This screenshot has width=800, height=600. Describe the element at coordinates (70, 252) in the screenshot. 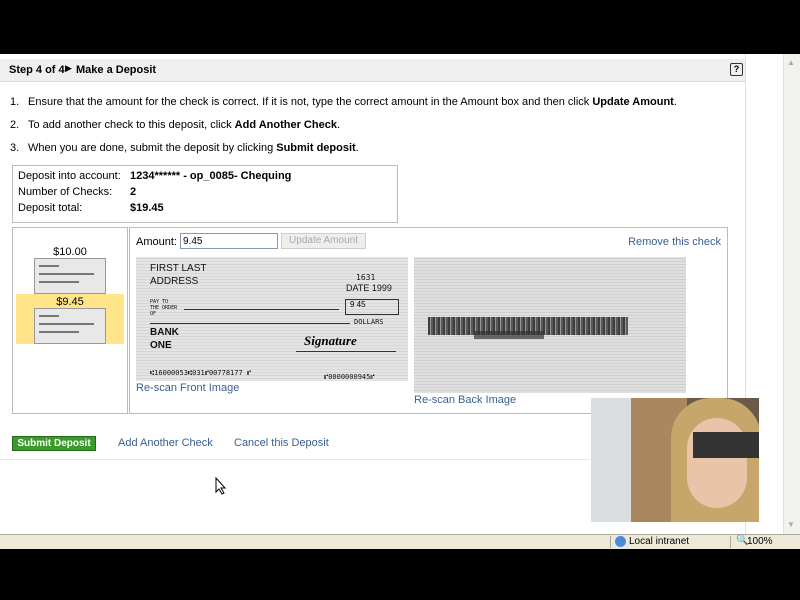

I see `check-1-amount: $10.00` at that location.